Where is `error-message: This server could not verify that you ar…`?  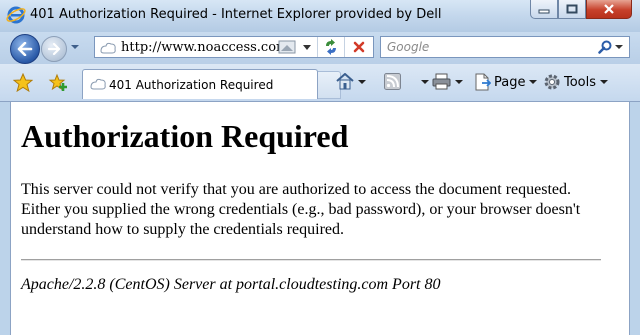 error-message: This server could not verify that you ar… is located at coordinates (301, 209).